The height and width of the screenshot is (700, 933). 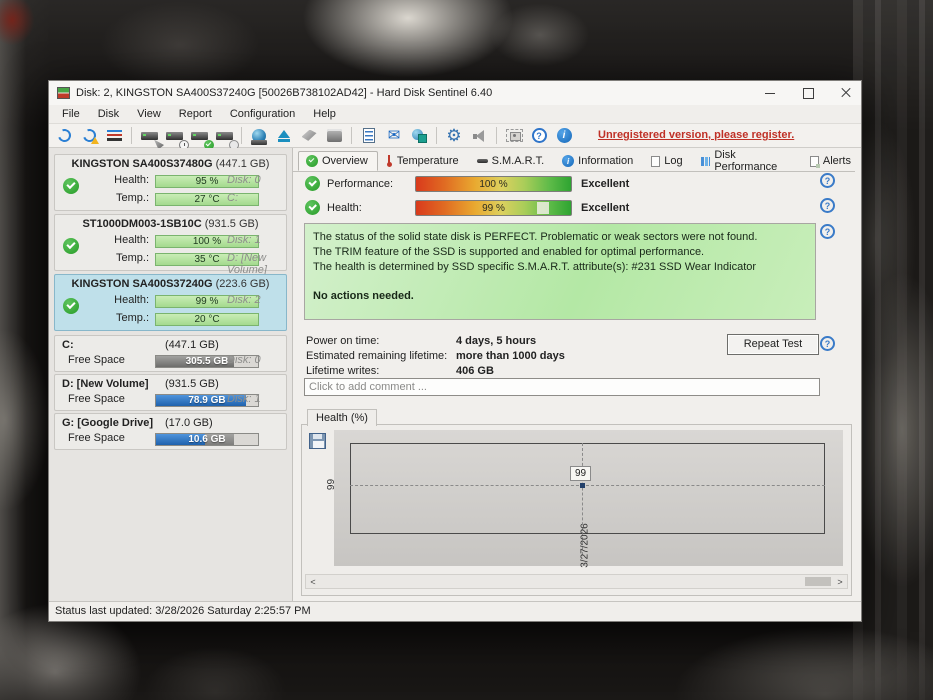 What do you see at coordinates (284, 136) in the screenshot?
I see `eject-icon` at bounding box center [284, 136].